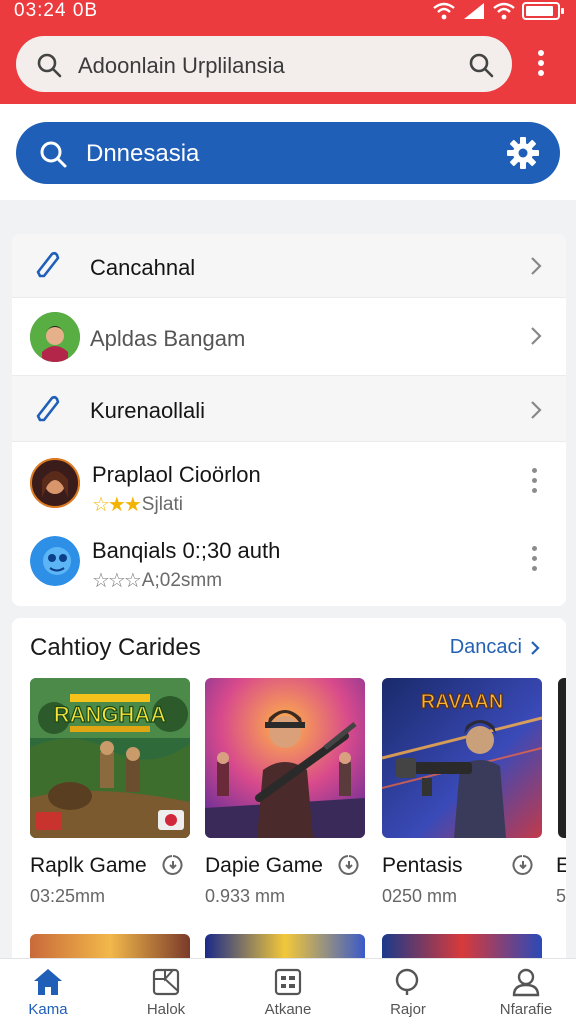  Describe the element at coordinates (408, 1009) in the screenshot. I see `nav-label: Rajor` at that location.